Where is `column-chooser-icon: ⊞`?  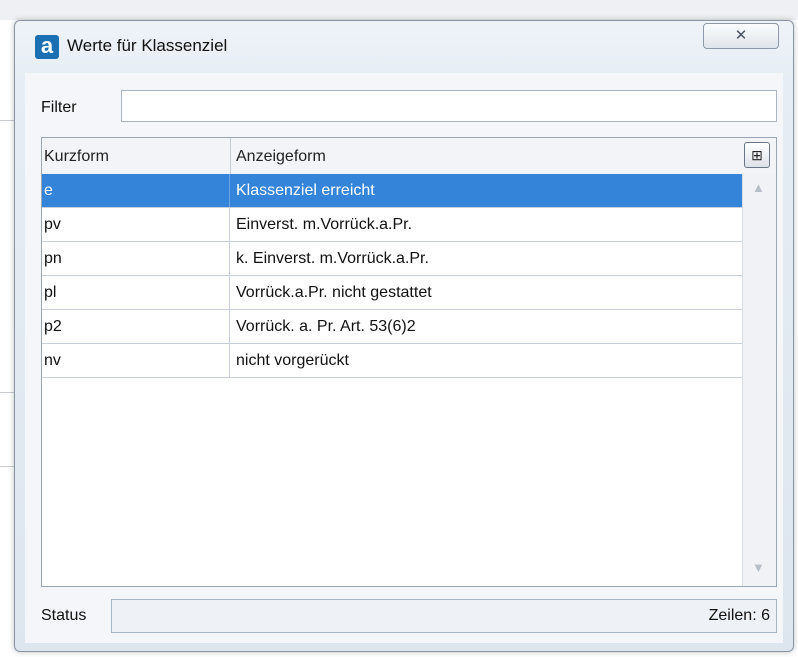
column-chooser-icon: ⊞ is located at coordinates (757, 155).